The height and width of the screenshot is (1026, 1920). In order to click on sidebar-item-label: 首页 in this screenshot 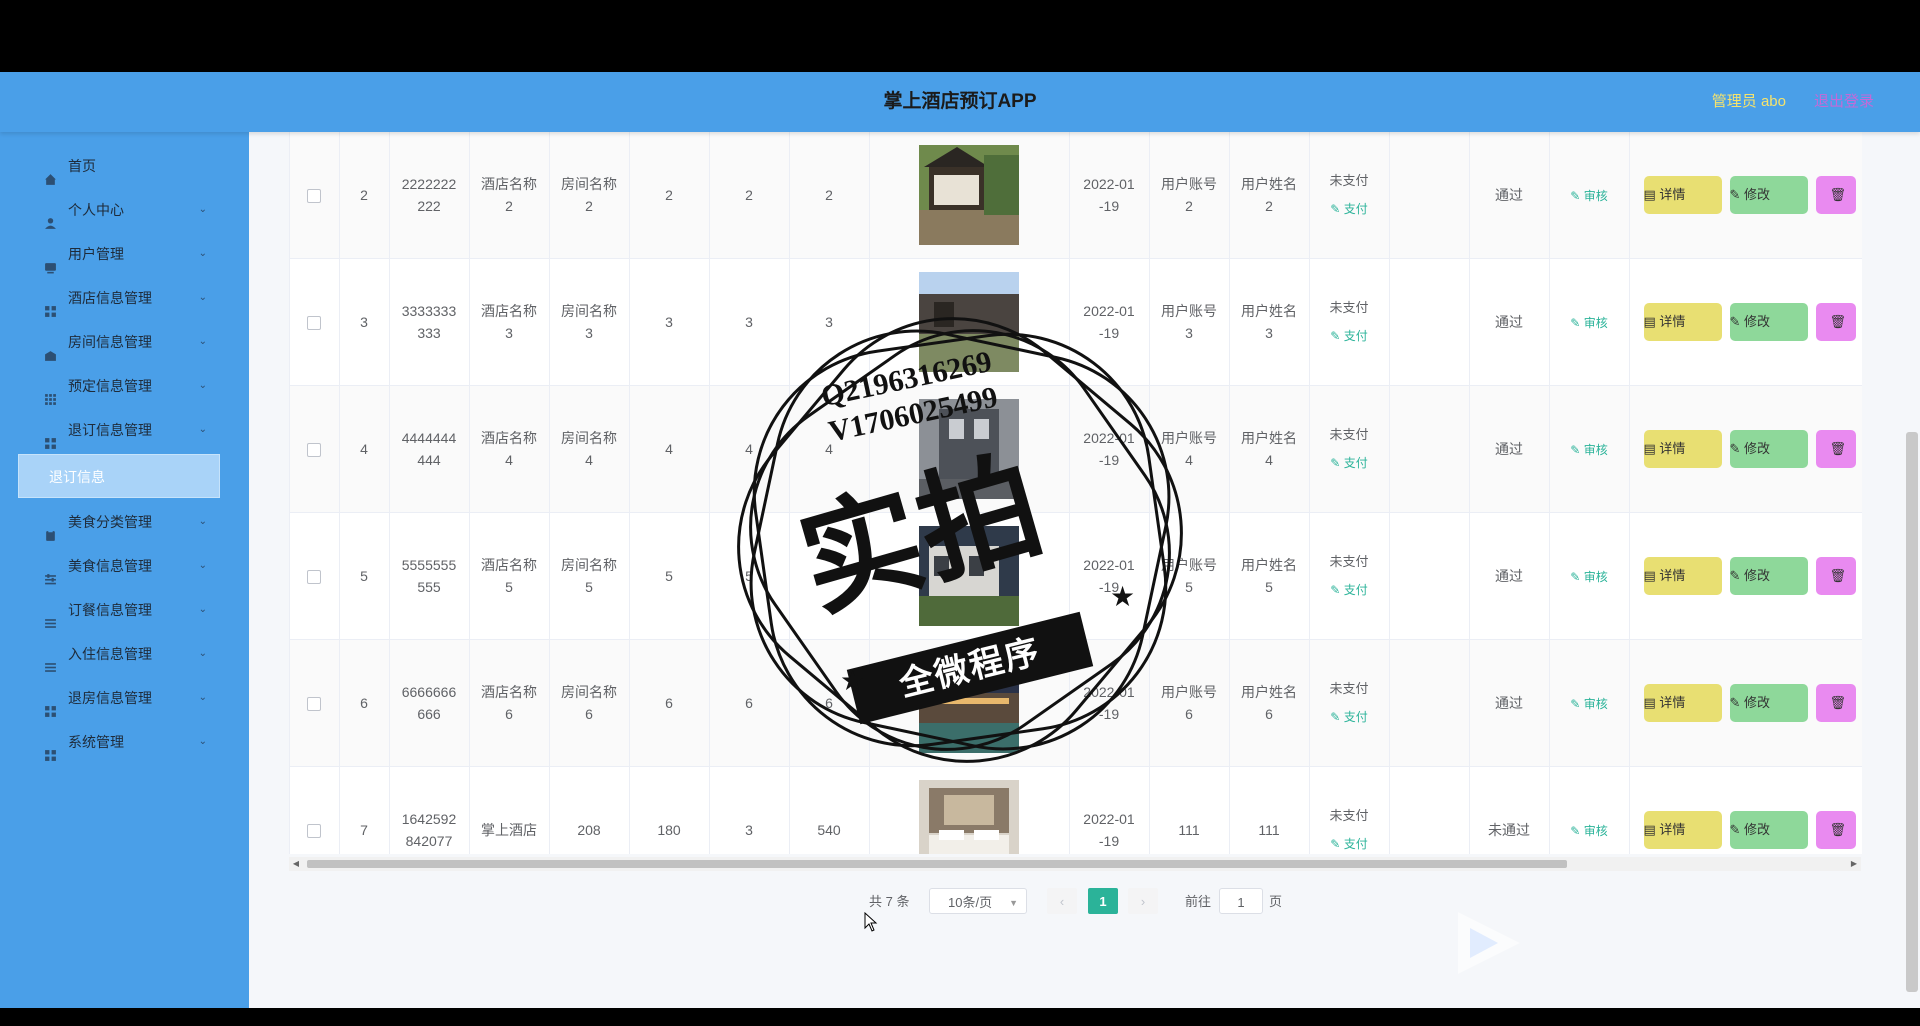, I will do `click(82, 166)`.